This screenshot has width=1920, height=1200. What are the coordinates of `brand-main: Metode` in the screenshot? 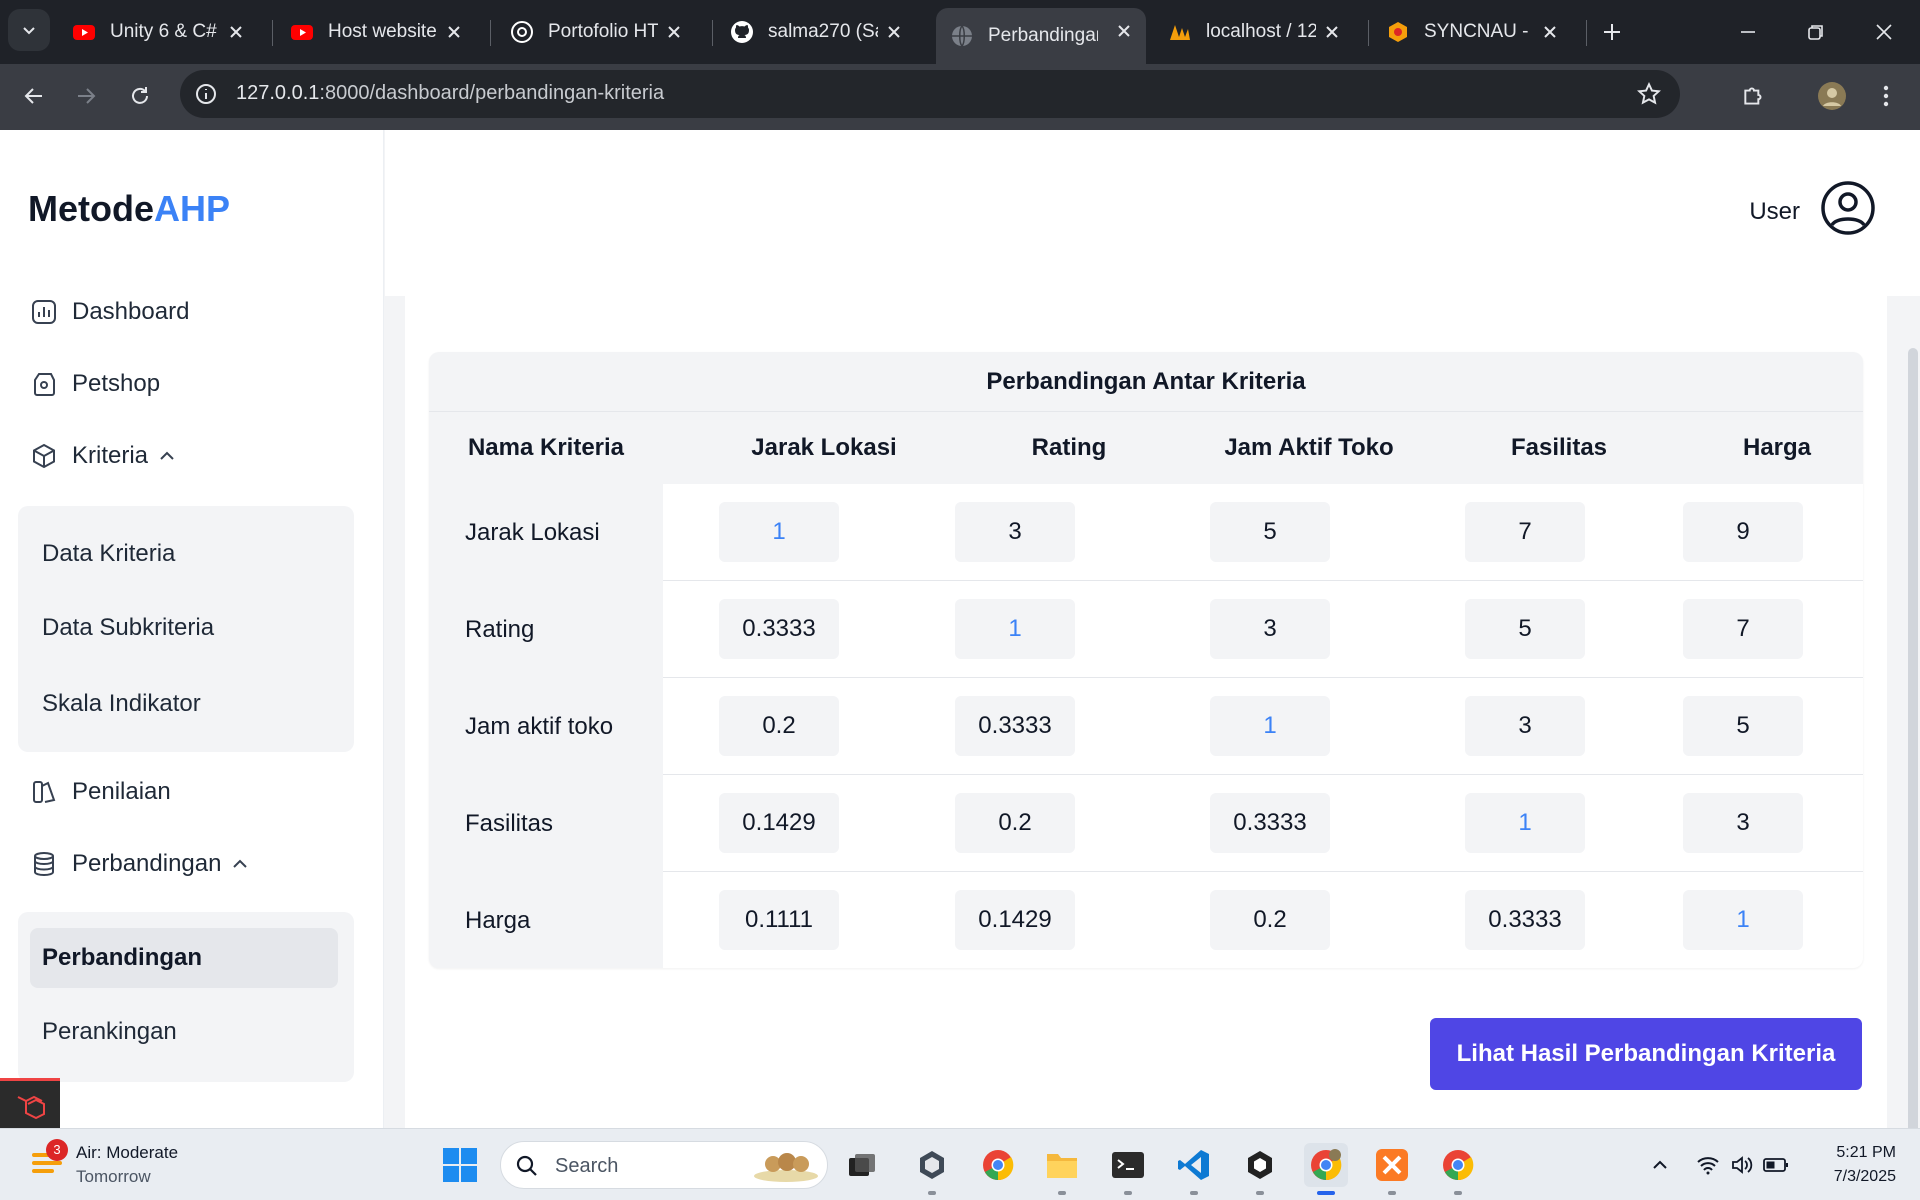 It's located at (91, 208).